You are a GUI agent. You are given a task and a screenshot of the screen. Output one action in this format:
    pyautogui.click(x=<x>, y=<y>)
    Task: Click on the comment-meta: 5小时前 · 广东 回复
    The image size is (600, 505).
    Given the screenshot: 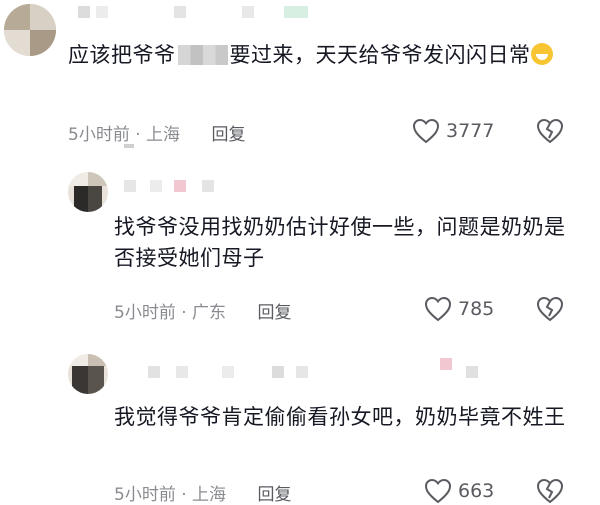 What is the action you would take?
    pyautogui.click(x=203, y=313)
    